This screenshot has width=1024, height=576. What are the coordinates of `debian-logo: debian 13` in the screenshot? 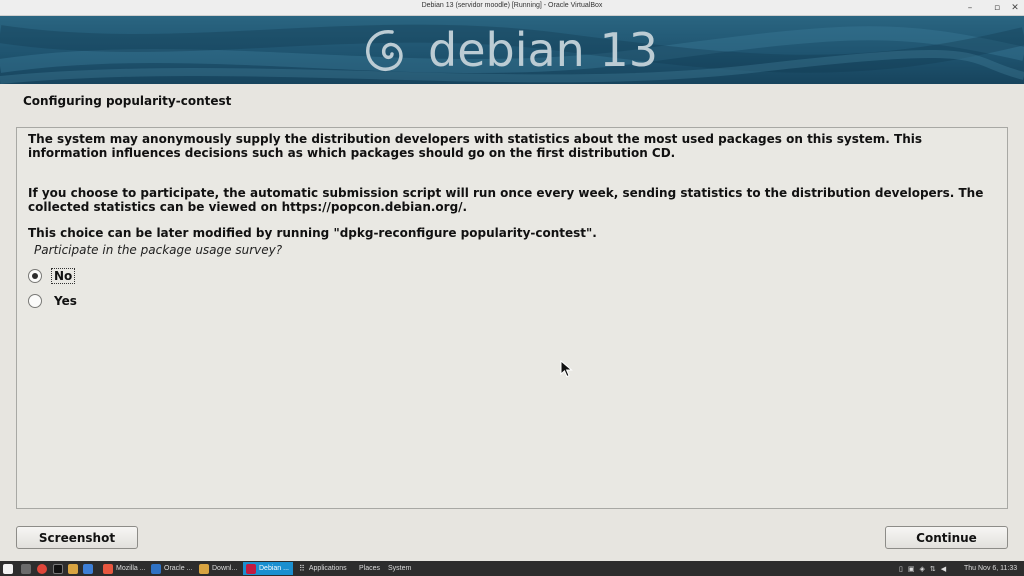 It's located at (510, 50).